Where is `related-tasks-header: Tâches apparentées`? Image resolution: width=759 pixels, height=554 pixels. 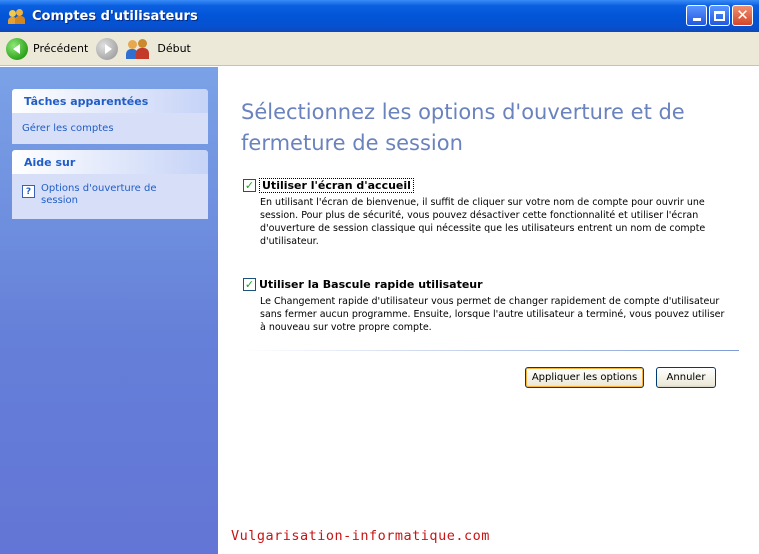
related-tasks-header: Tâches apparentées is located at coordinates (110, 101).